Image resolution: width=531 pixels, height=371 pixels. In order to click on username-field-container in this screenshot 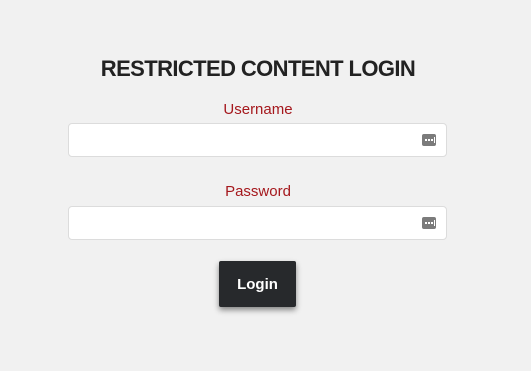, I will do `click(257, 140)`.